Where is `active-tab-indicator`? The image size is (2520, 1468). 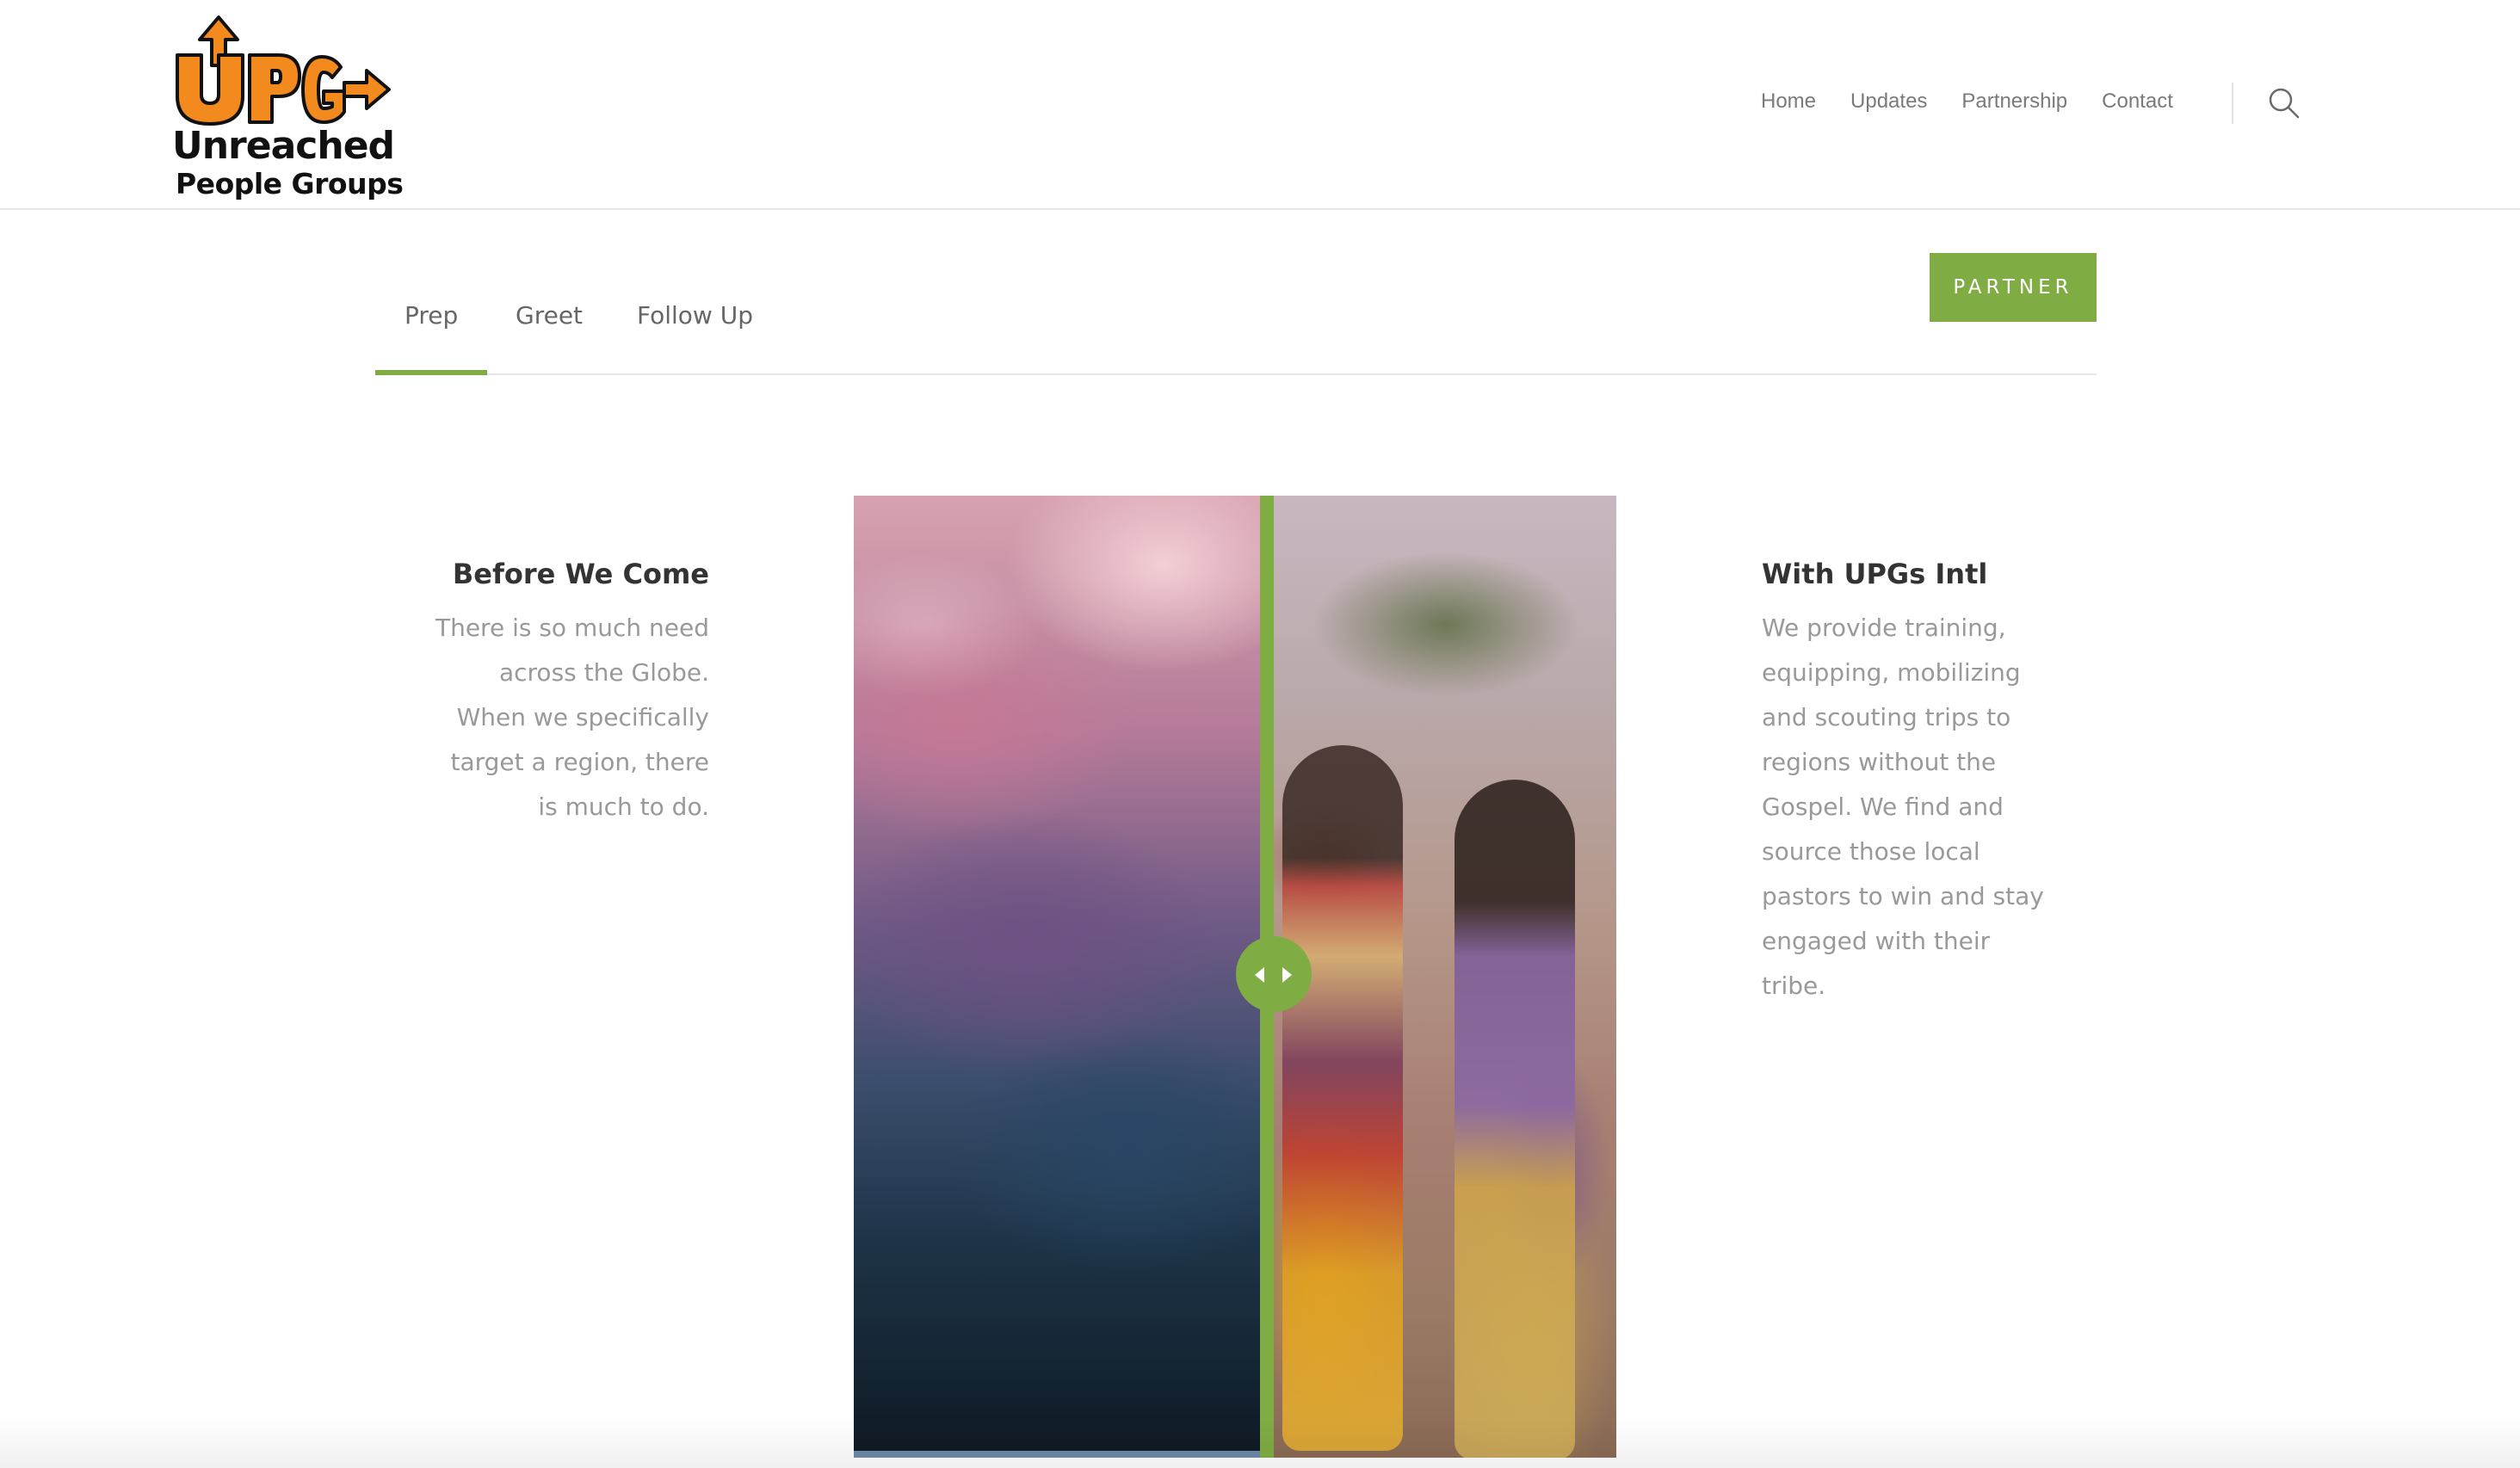
active-tab-indicator is located at coordinates (431, 372).